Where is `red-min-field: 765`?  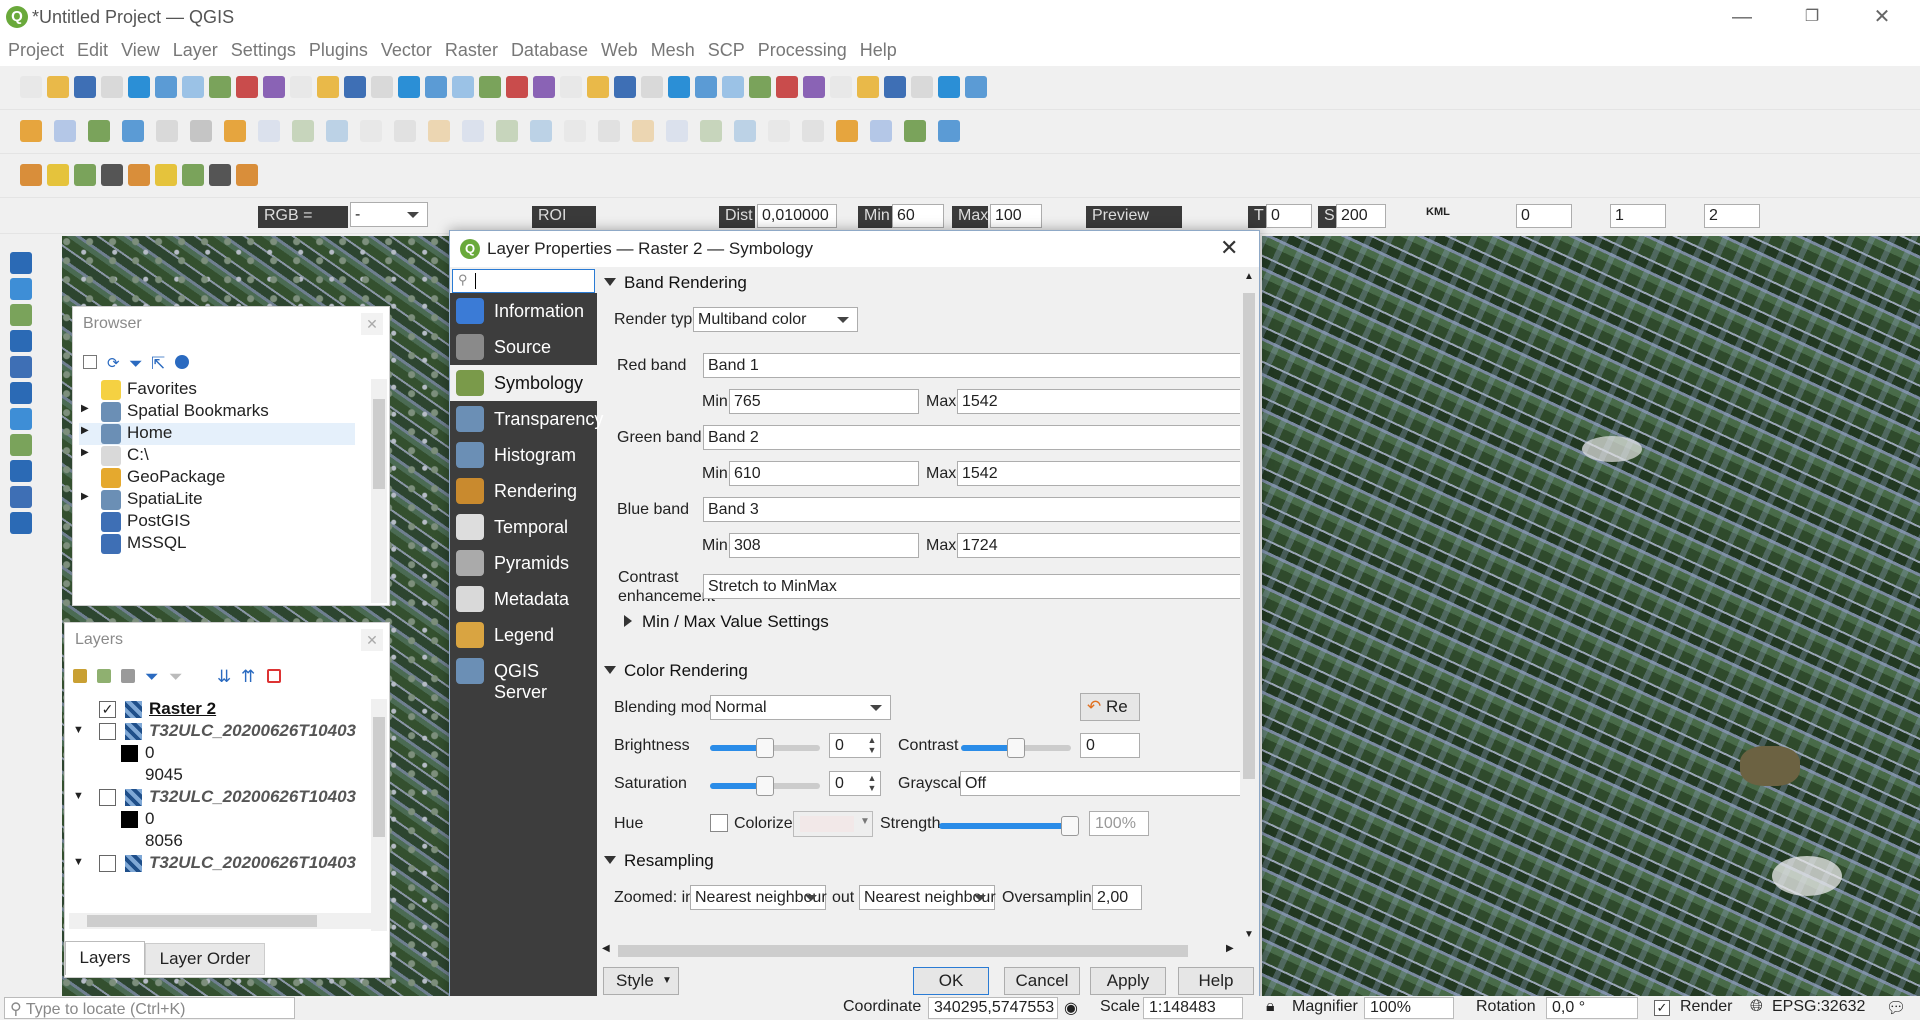 red-min-field: 765 is located at coordinates (824, 401).